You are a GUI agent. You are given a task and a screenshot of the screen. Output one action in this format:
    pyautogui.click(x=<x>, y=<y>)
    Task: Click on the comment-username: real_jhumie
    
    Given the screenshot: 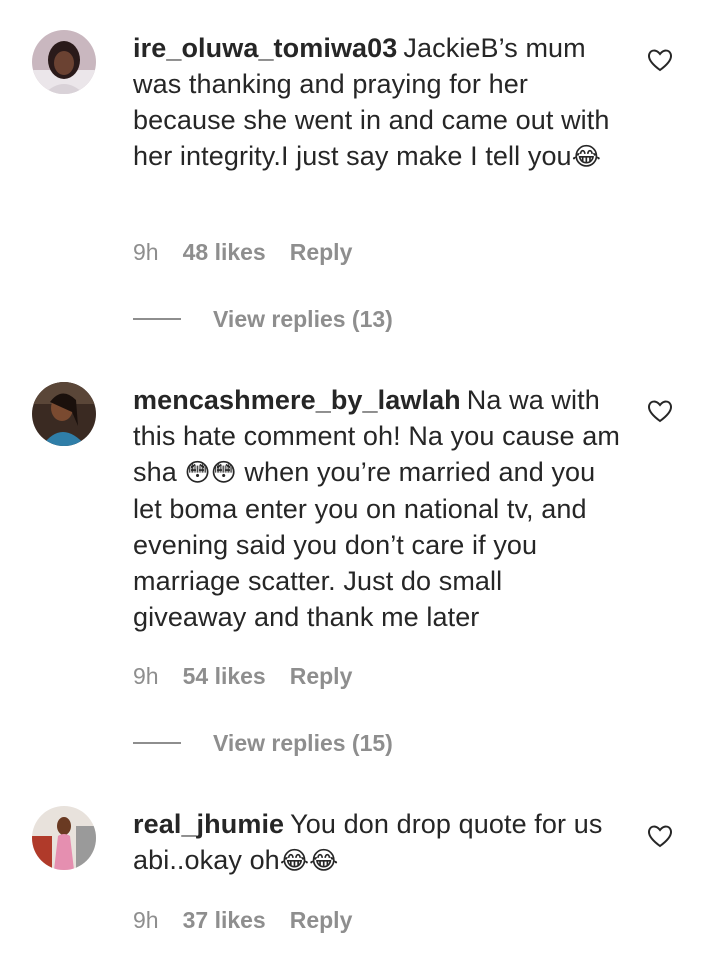 What is the action you would take?
    pyautogui.click(x=208, y=824)
    